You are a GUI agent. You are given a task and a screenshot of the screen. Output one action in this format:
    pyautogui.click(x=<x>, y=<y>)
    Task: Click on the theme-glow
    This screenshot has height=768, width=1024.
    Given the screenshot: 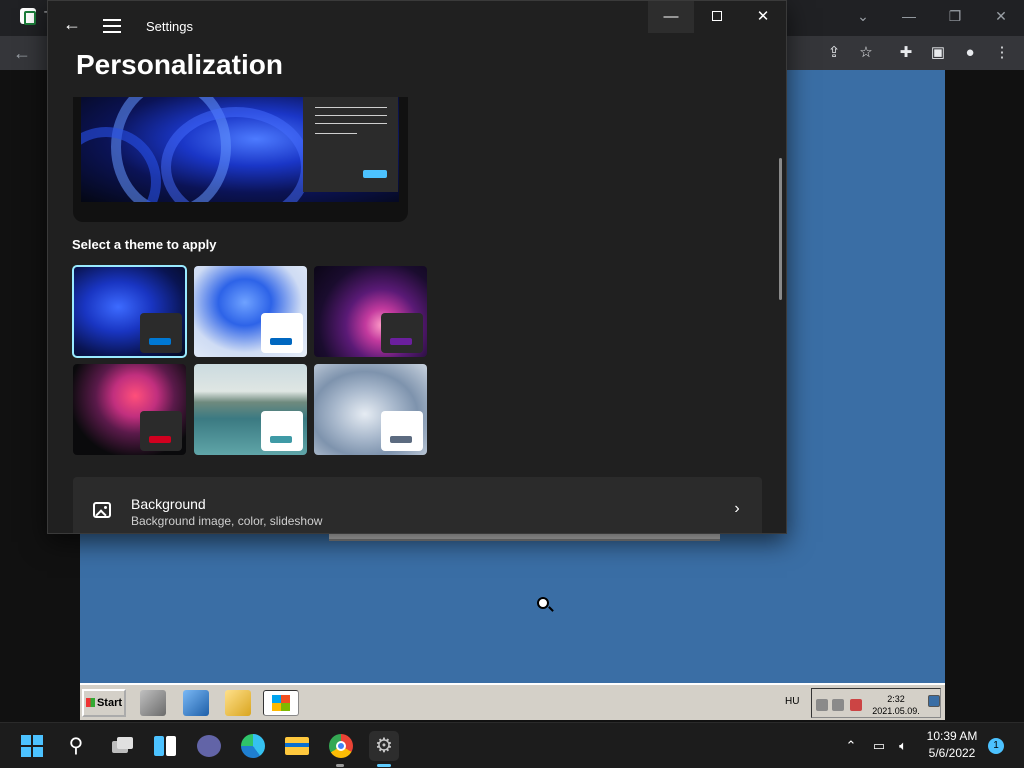 What is the action you would take?
    pyautogui.click(x=370, y=311)
    